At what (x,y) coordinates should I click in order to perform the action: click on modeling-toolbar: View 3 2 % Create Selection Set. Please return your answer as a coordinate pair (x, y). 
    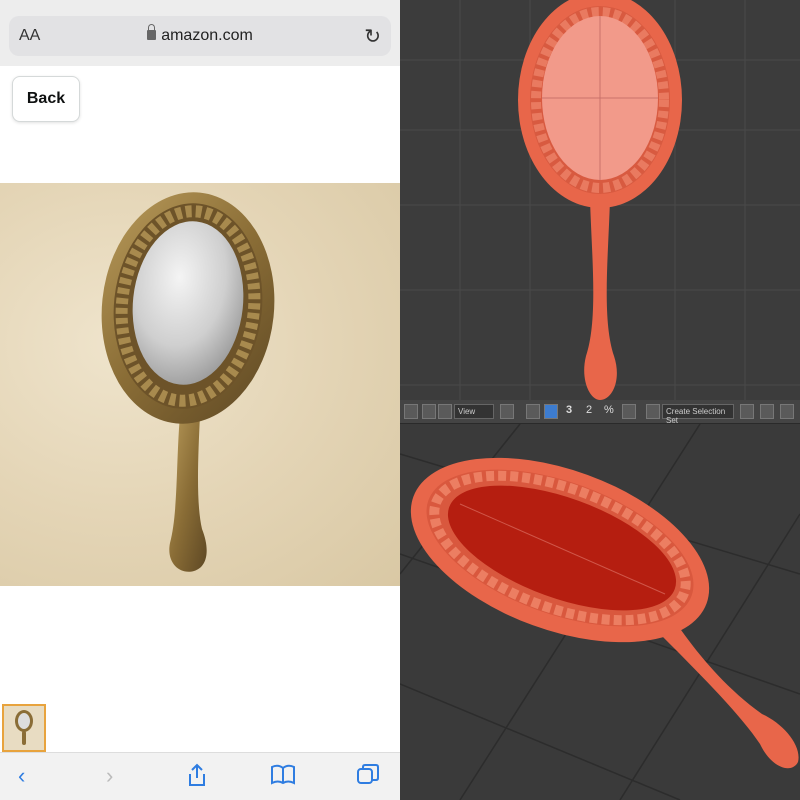
    Looking at the image, I should click on (600, 412).